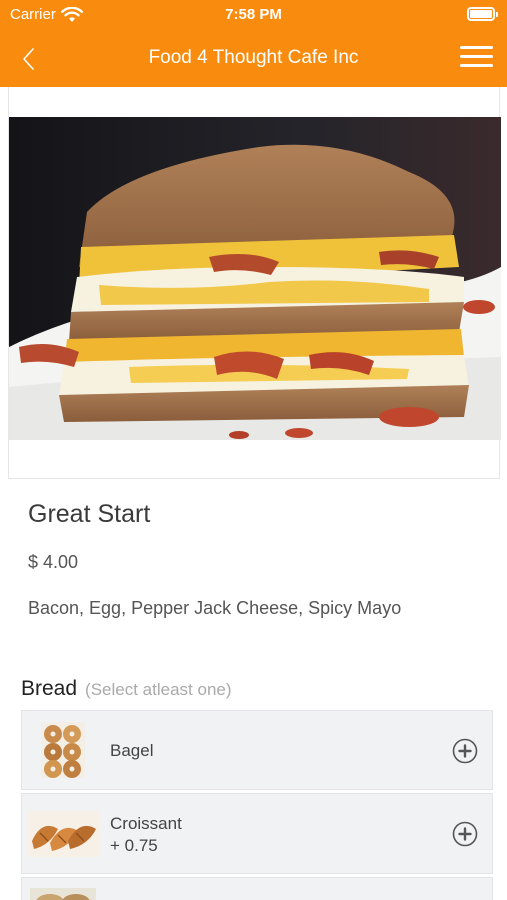 The width and height of the screenshot is (507, 900). I want to click on option-name: Croissant, so click(146, 823).